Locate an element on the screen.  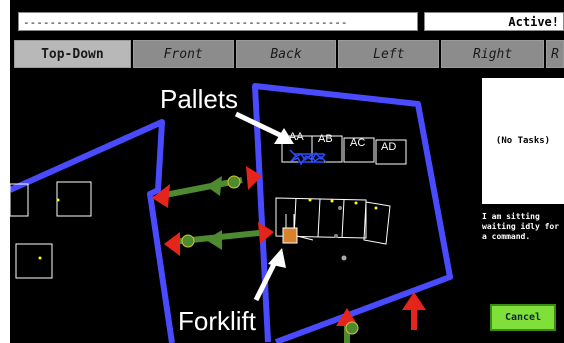
tab-top-down: Top-Down is located at coordinates (72, 54).